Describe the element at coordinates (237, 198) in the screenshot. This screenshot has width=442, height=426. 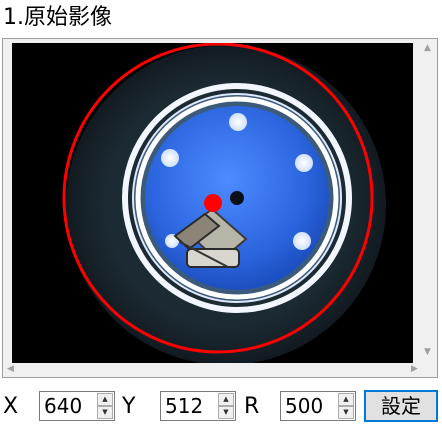
I see `center-hole` at that location.